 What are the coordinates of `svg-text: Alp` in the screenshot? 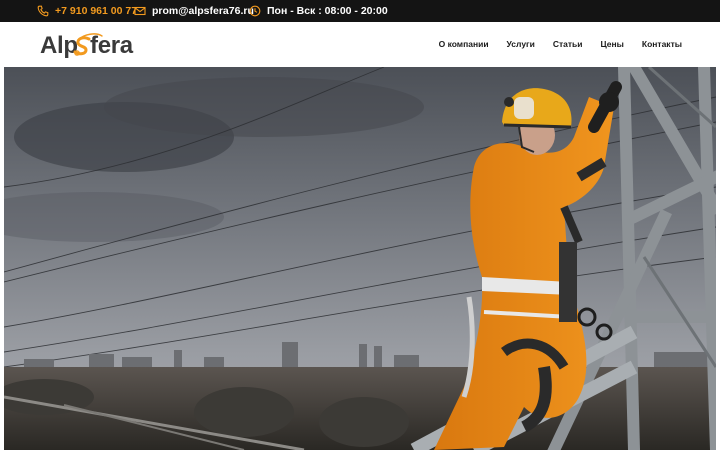 It's located at (59, 45).